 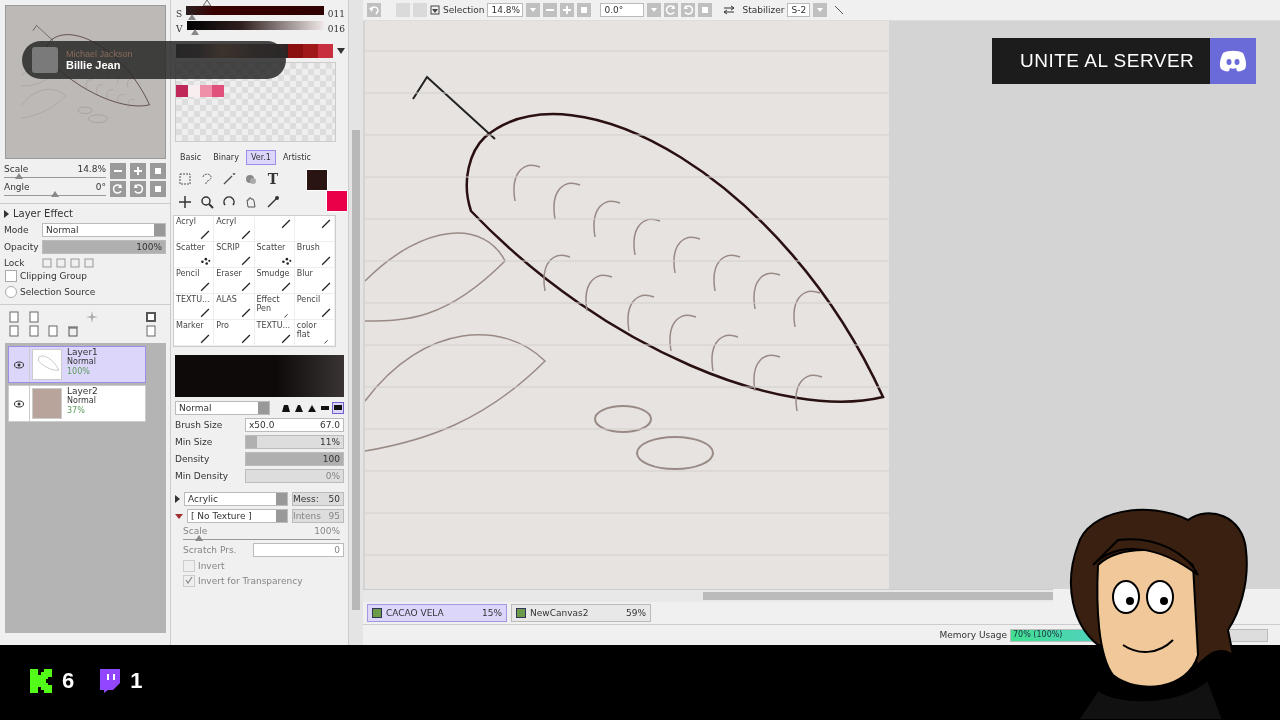 I want to click on brush-tool: ALAS, so click(x=234, y=307).